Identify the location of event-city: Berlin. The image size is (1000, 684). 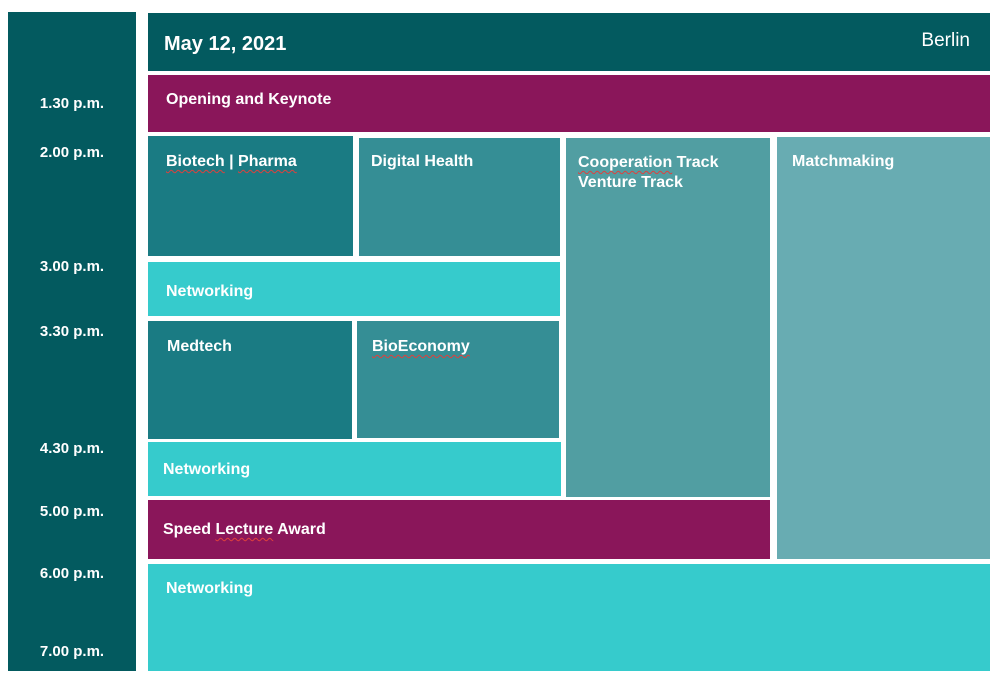
(945, 40).